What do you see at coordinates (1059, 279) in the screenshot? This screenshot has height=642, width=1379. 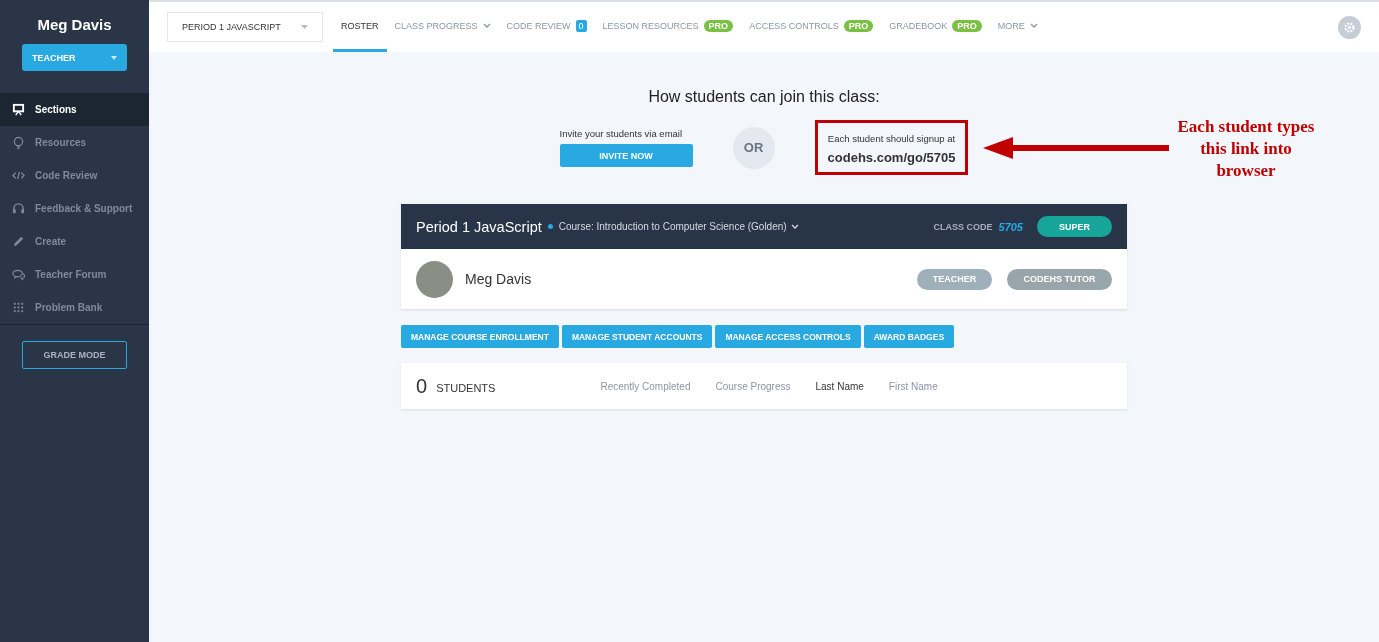 I see `role-pill: CODEHS TUTOR` at bounding box center [1059, 279].